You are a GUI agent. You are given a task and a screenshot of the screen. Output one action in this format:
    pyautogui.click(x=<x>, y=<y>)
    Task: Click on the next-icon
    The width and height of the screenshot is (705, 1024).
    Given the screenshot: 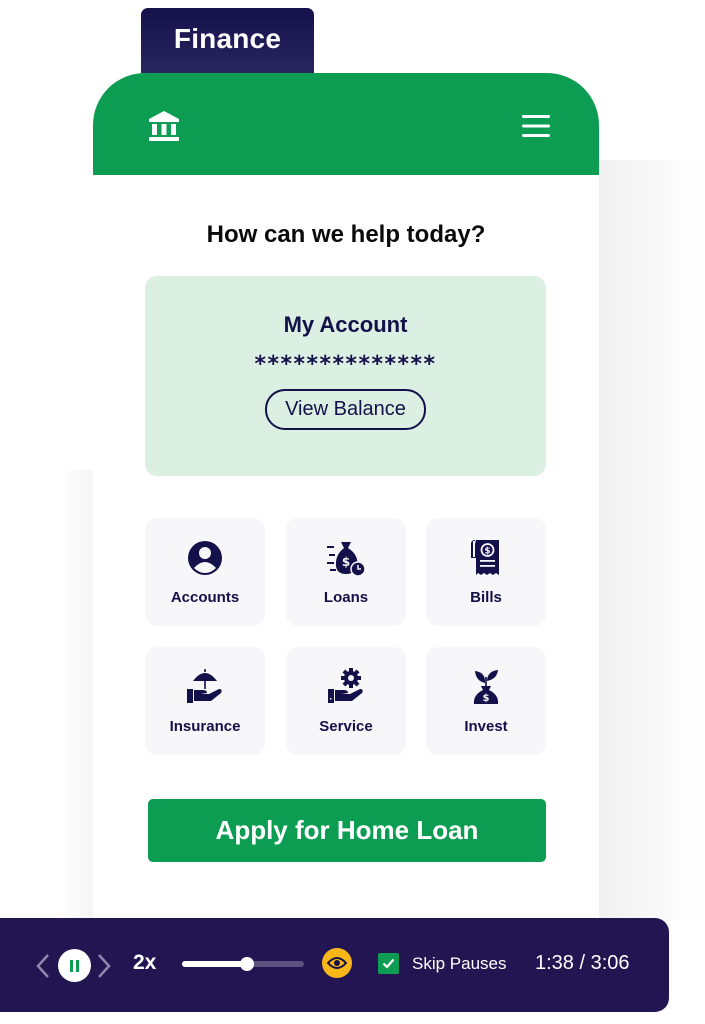 What is the action you would take?
    pyautogui.click(x=104, y=966)
    